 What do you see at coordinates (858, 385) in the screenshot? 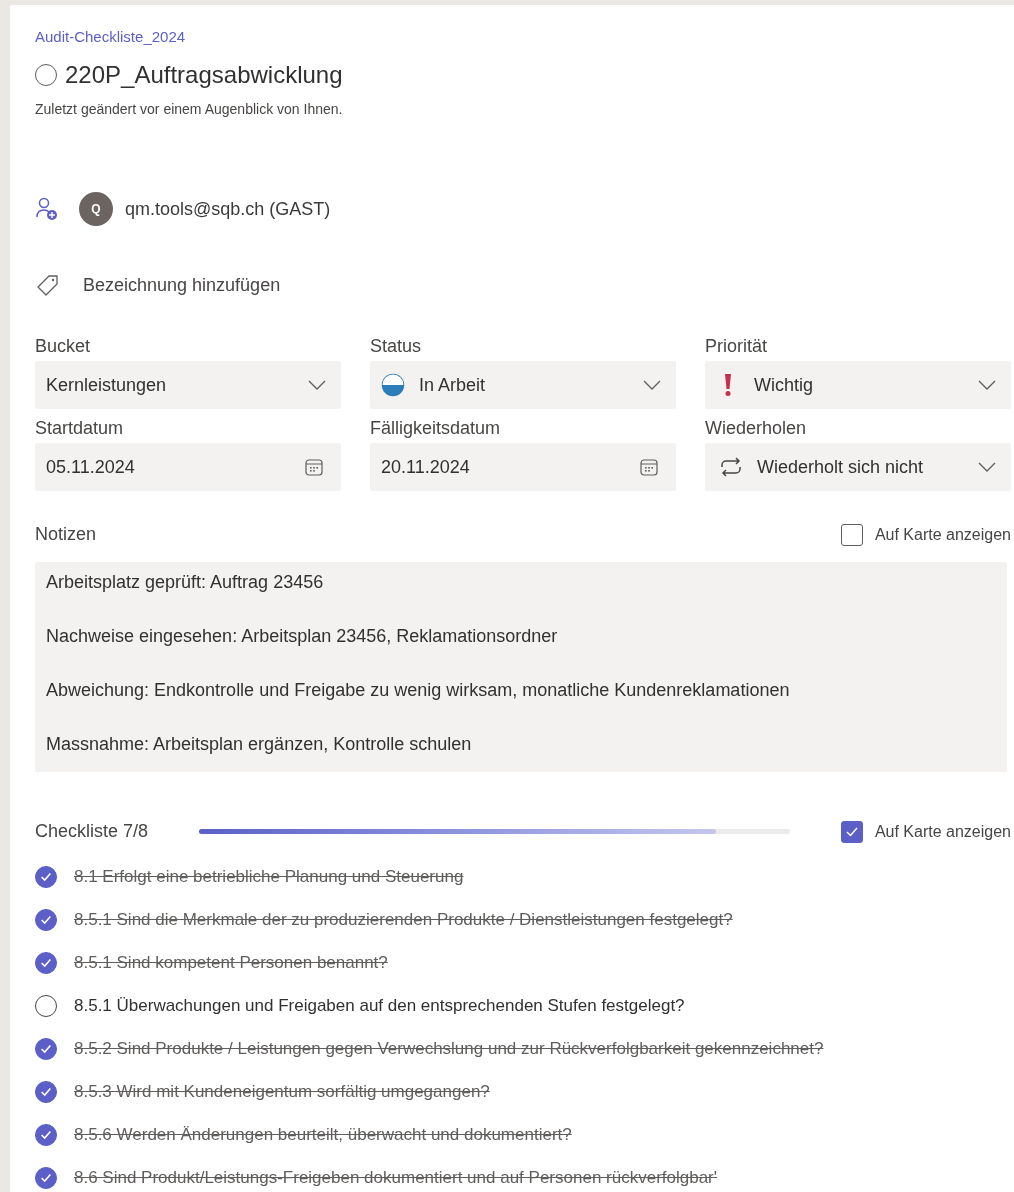
I see `dropdown-field: Wichtig` at bounding box center [858, 385].